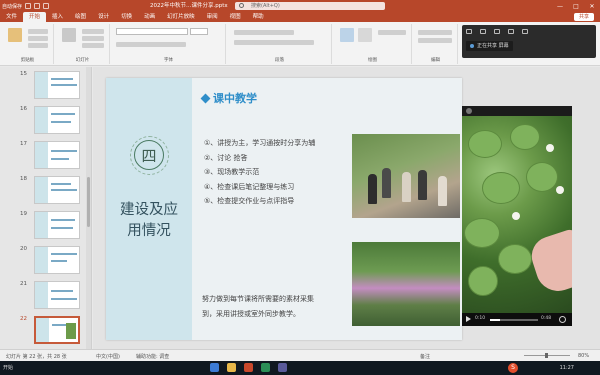 This screenshot has height=375, width=600. What do you see at coordinates (576, 6) in the screenshot?
I see `maximize-button: □` at bounding box center [576, 6].